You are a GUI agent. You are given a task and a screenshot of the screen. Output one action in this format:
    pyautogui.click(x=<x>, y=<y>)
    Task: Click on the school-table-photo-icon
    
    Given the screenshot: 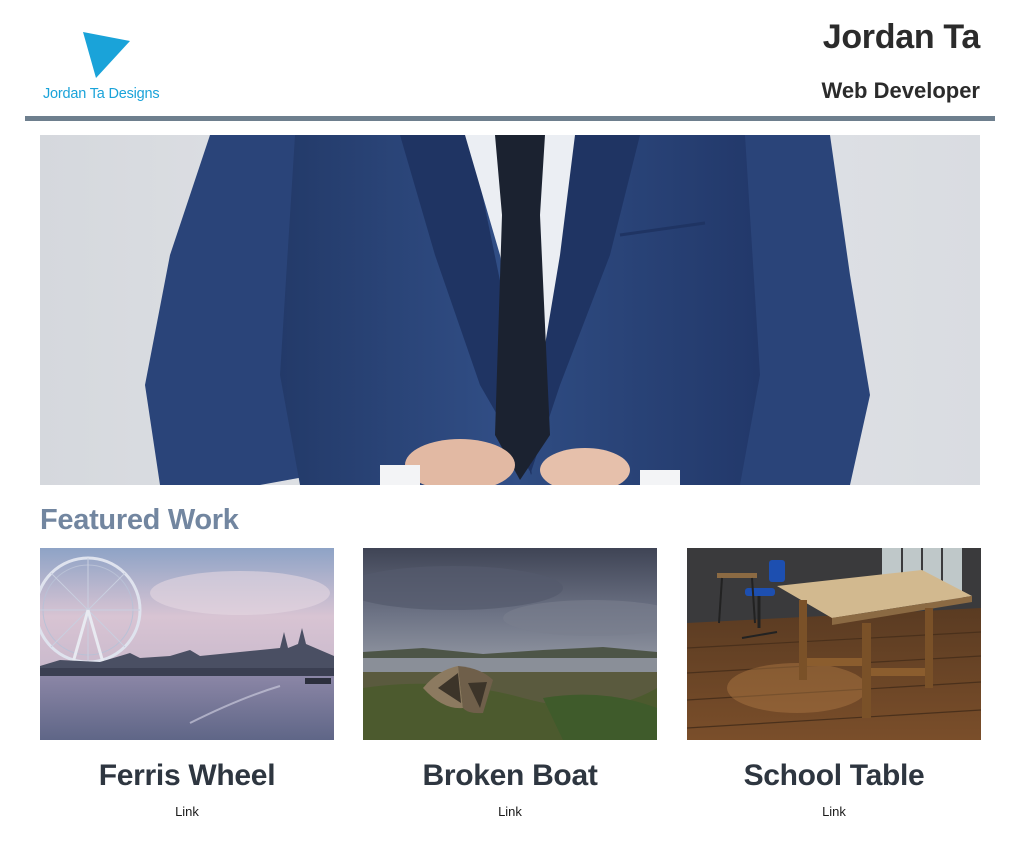 What is the action you would take?
    pyautogui.click(x=834, y=644)
    